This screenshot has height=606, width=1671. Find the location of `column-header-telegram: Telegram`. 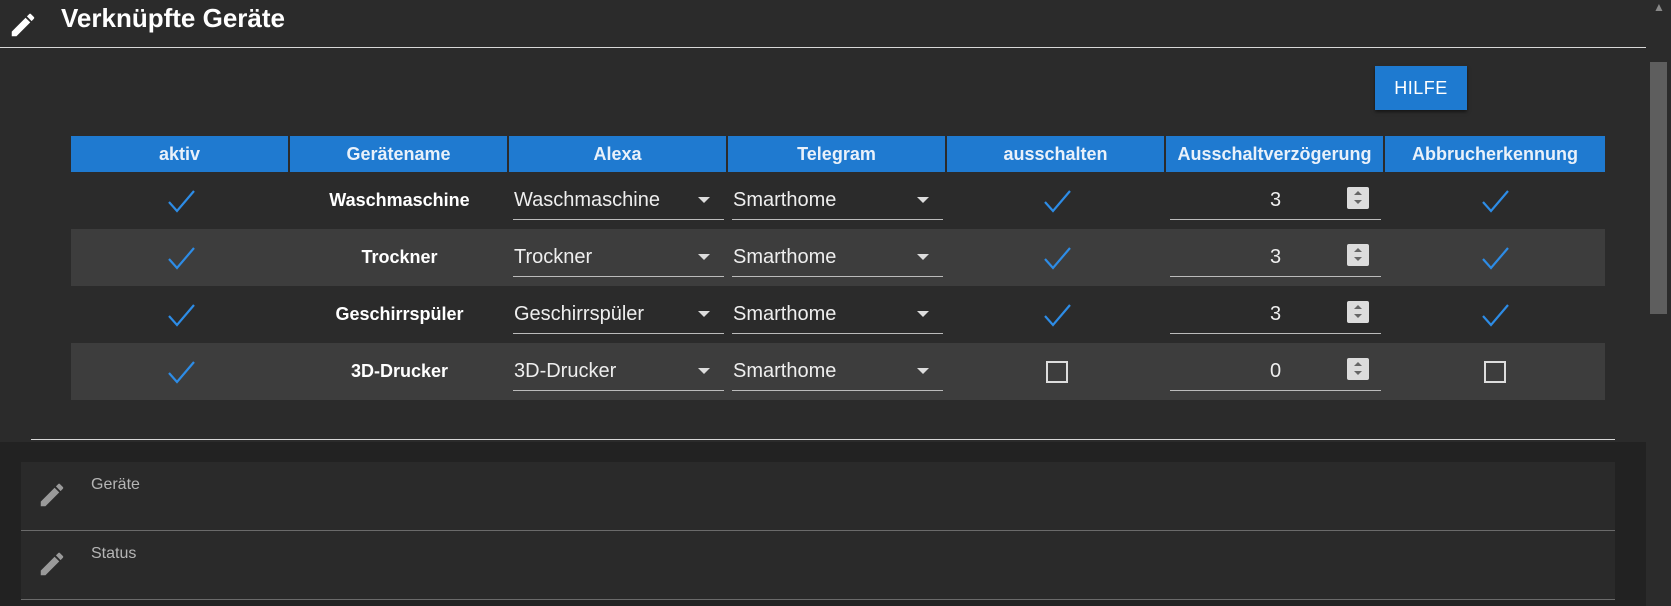

column-header-telegram: Telegram is located at coordinates (837, 154).